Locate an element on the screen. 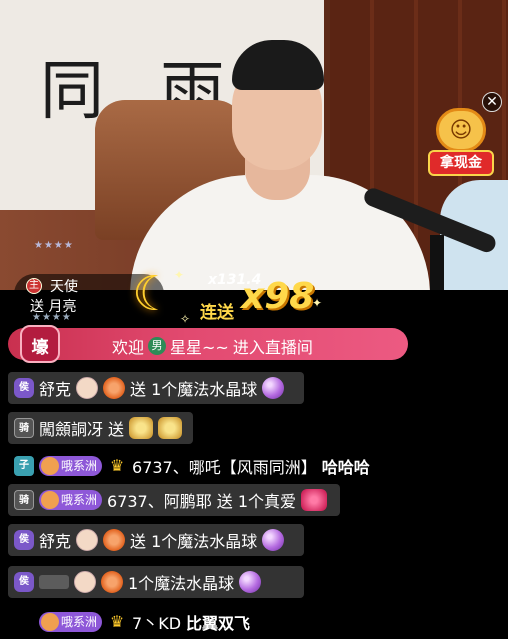  lucky-cat-icon: ☺ is located at coordinates (461, 130).